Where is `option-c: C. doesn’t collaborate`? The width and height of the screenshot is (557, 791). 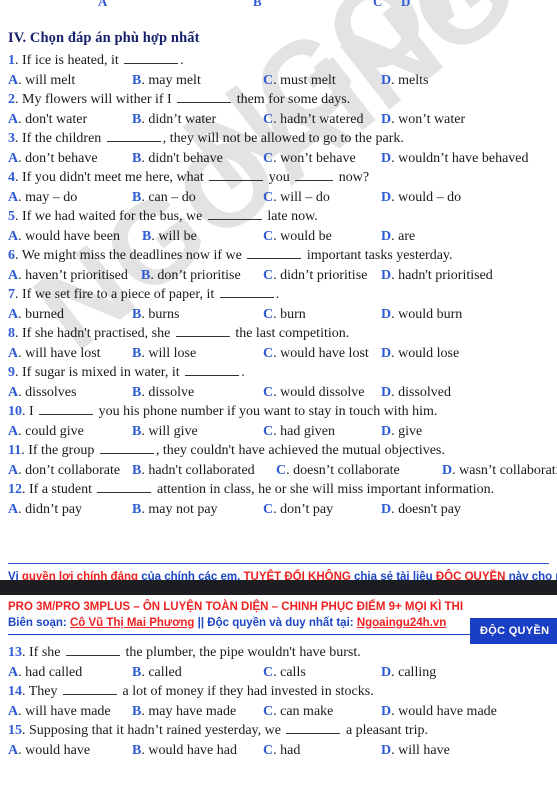 option-c: C. doesn’t collaborate is located at coordinates (338, 471).